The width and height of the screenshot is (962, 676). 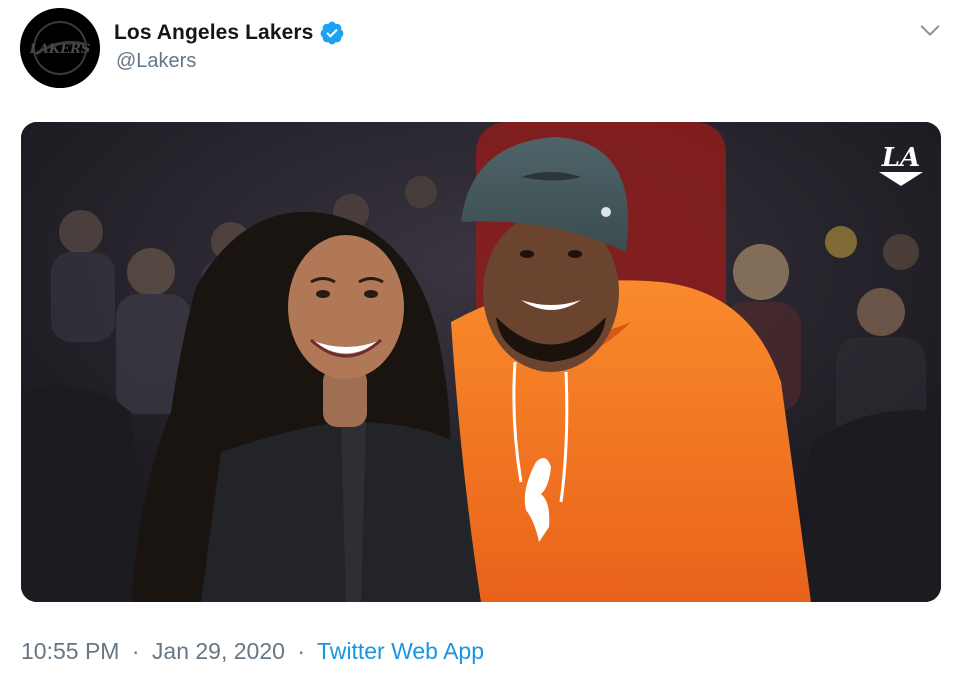 I want to click on tweet-time: 10:55 PM, so click(x=70, y=651).